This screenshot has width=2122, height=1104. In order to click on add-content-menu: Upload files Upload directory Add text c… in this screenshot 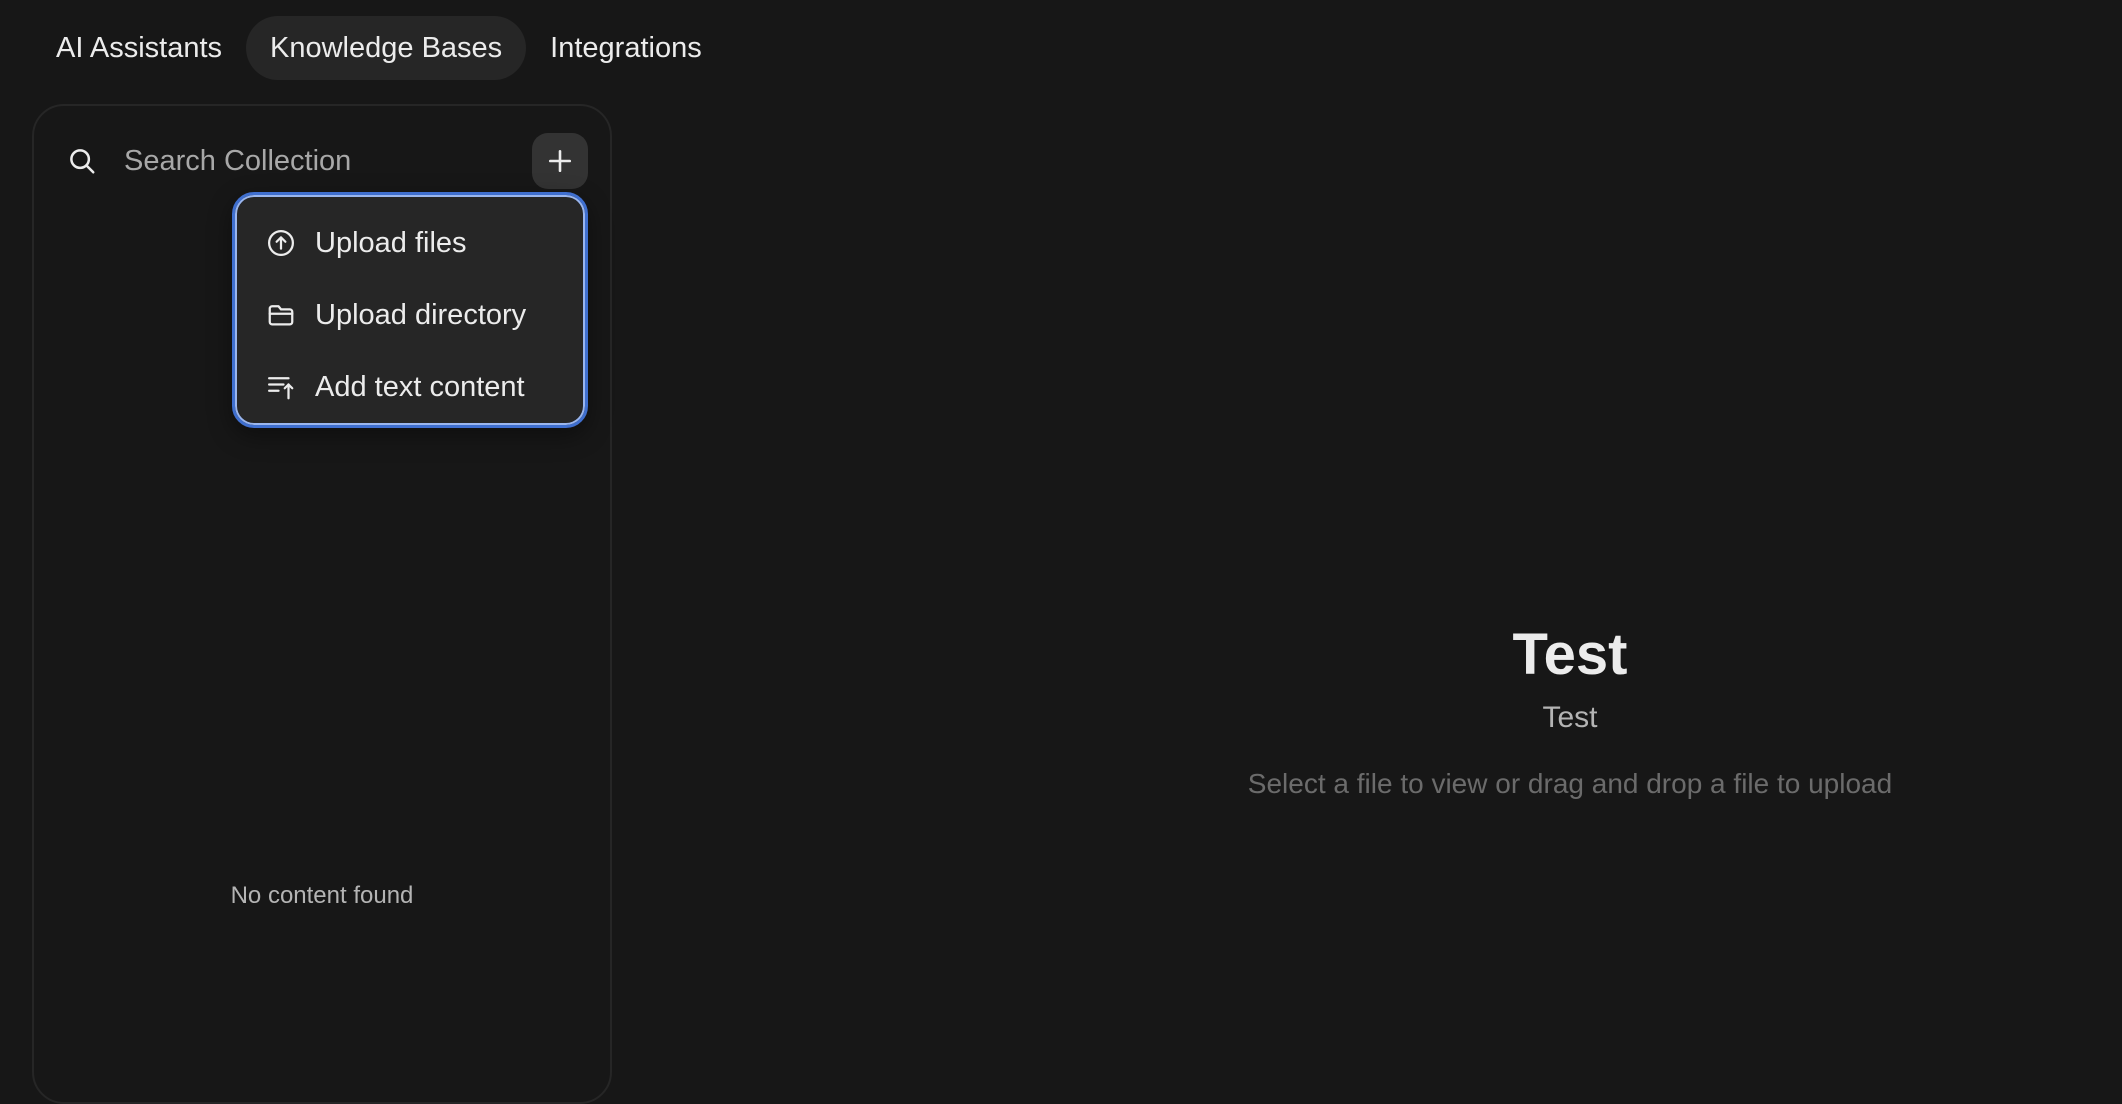, I will do `click(410, 310)`.